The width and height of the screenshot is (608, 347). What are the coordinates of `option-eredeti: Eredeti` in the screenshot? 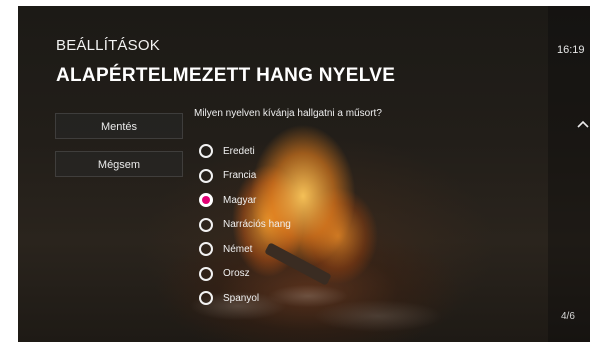 It's located at (245, 151).